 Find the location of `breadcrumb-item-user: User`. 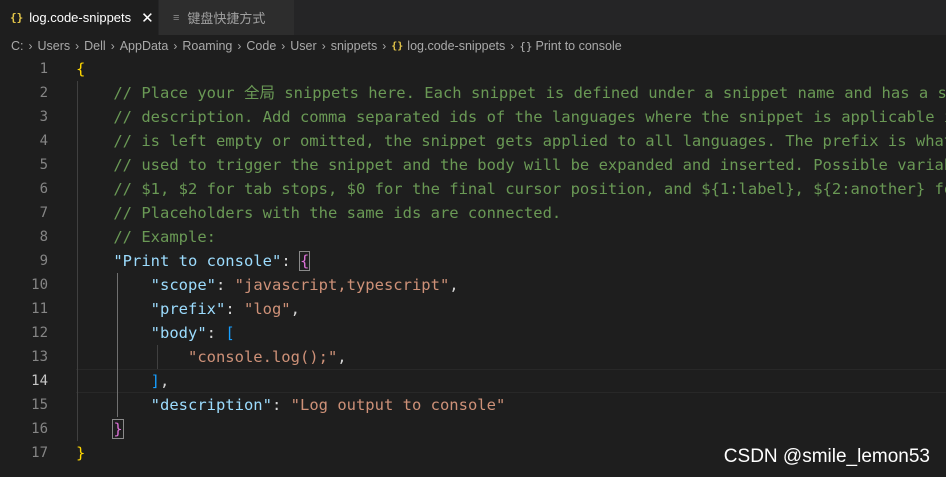

breadcrumb-item-user: User is located at coordinates (303, 46).